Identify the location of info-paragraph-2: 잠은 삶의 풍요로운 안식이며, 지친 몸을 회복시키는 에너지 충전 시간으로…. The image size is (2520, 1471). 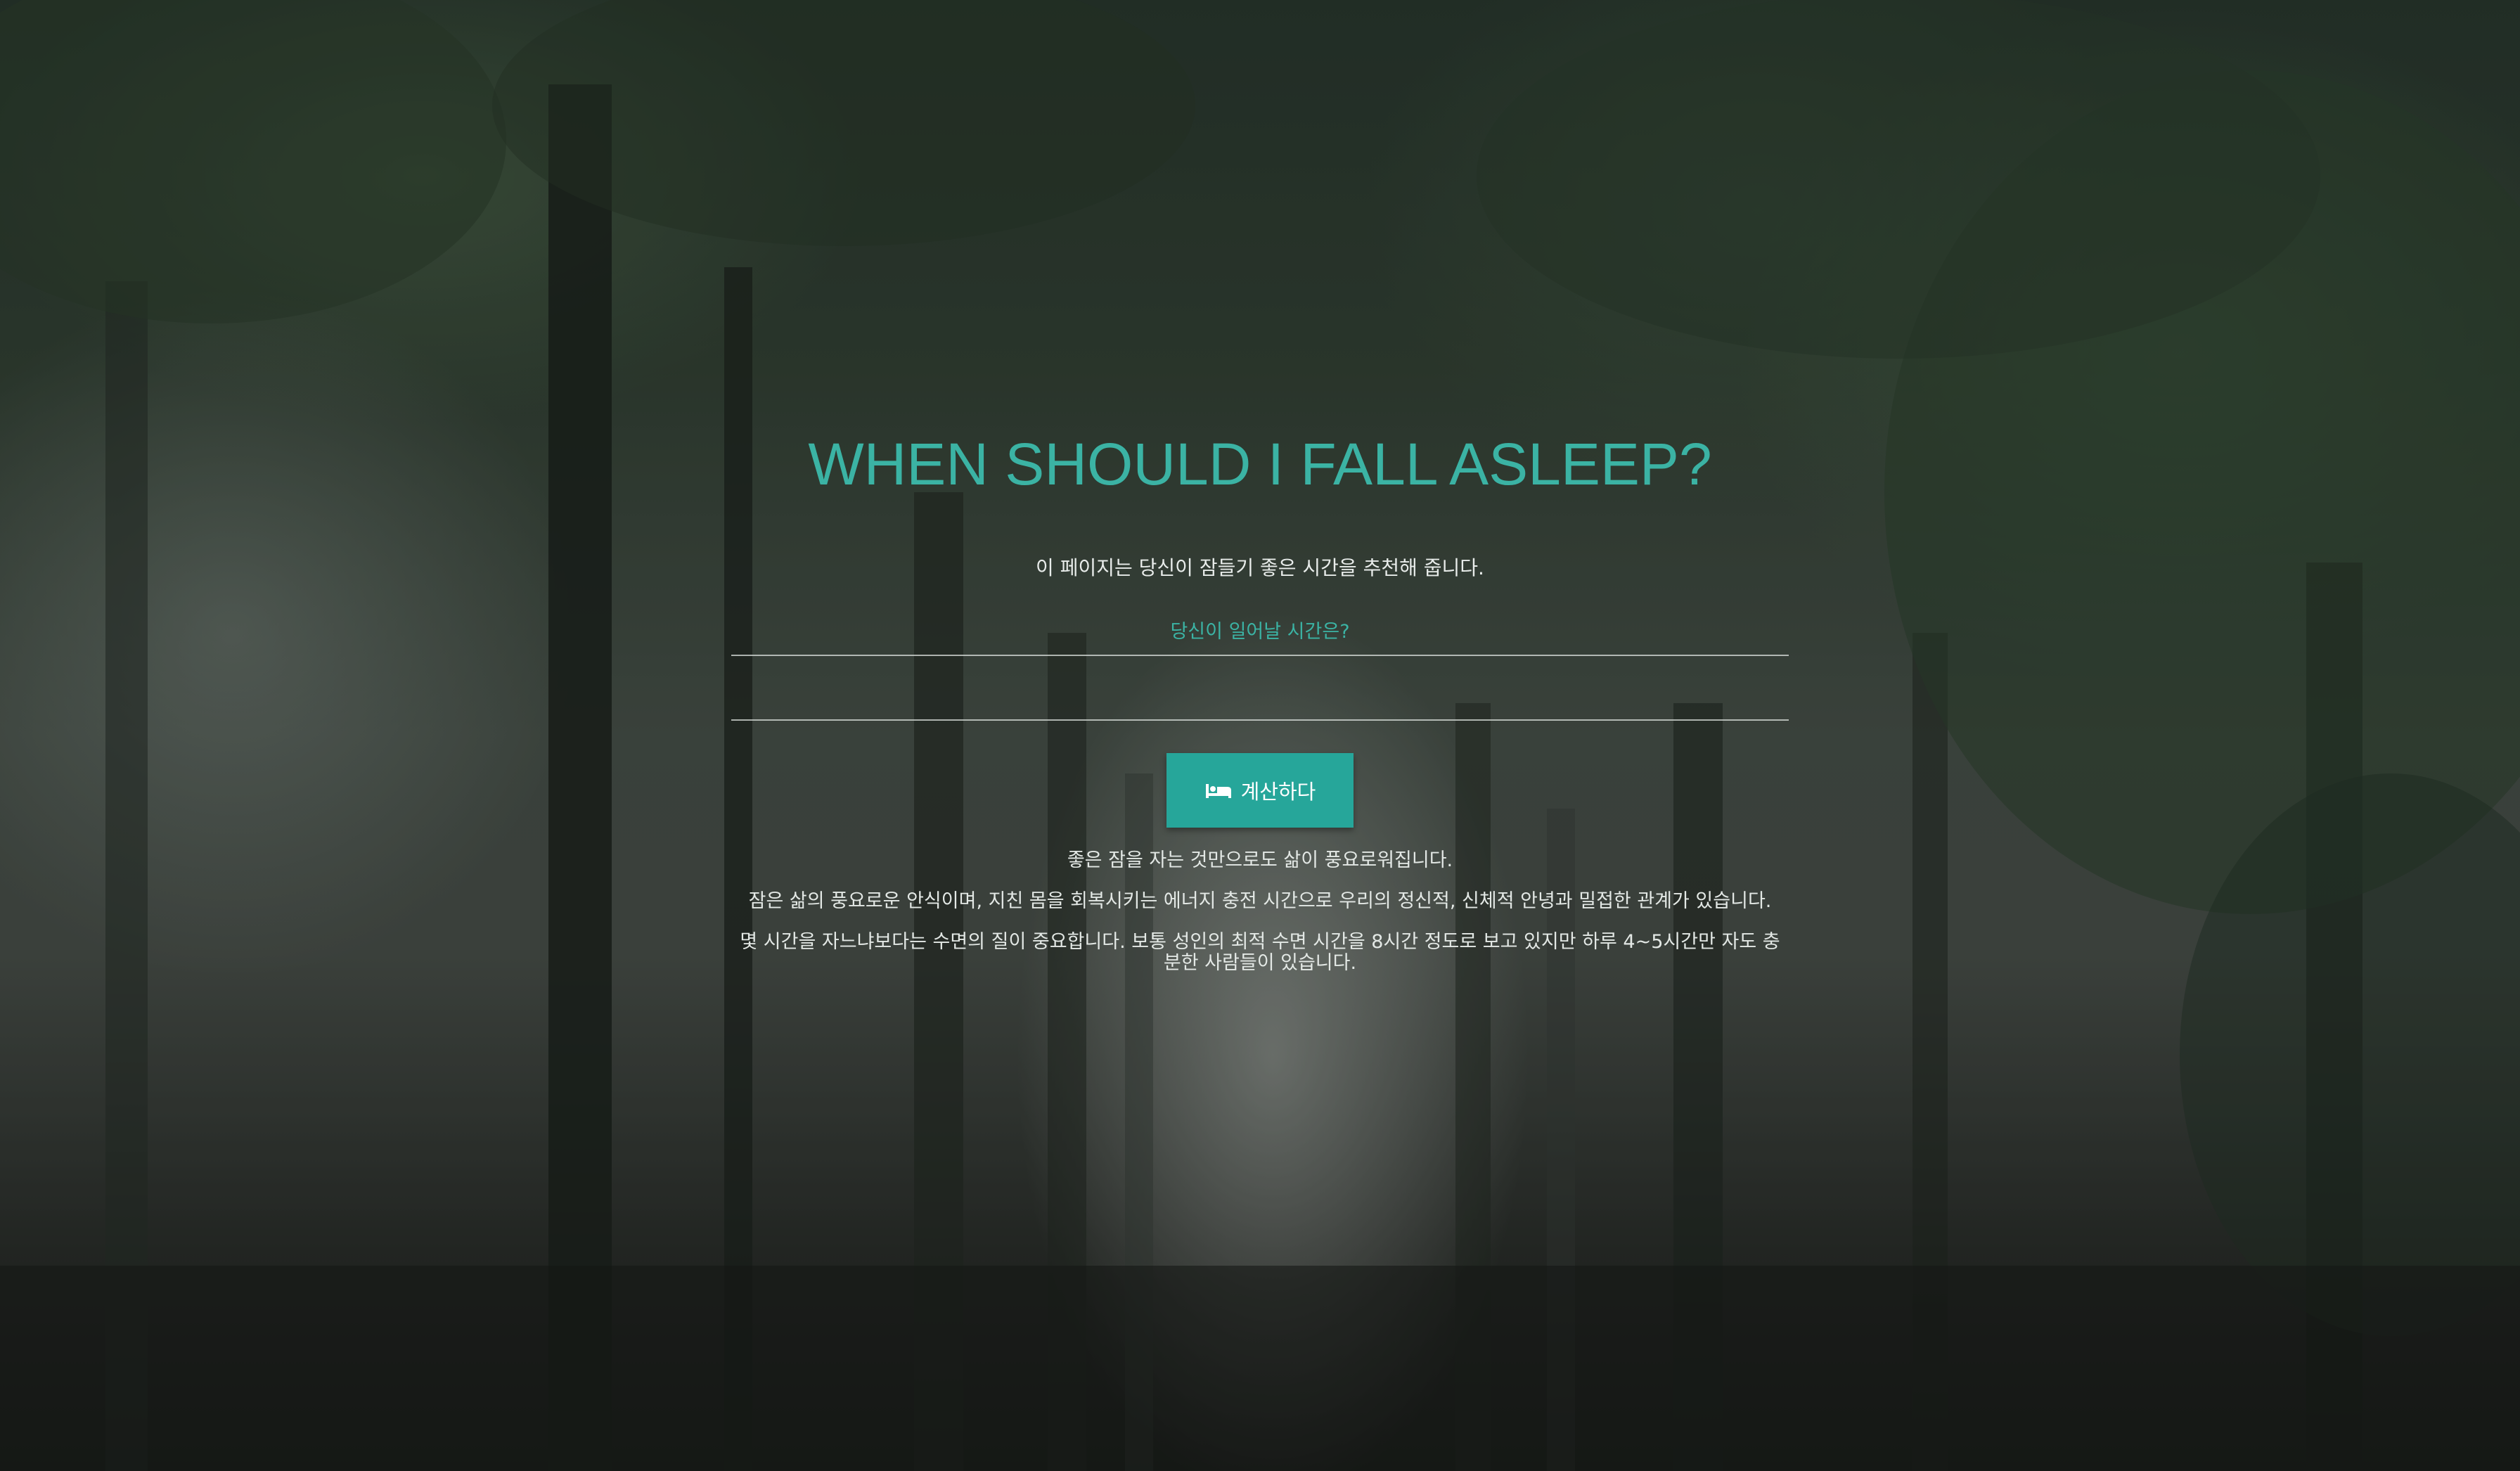
(1260, 901).